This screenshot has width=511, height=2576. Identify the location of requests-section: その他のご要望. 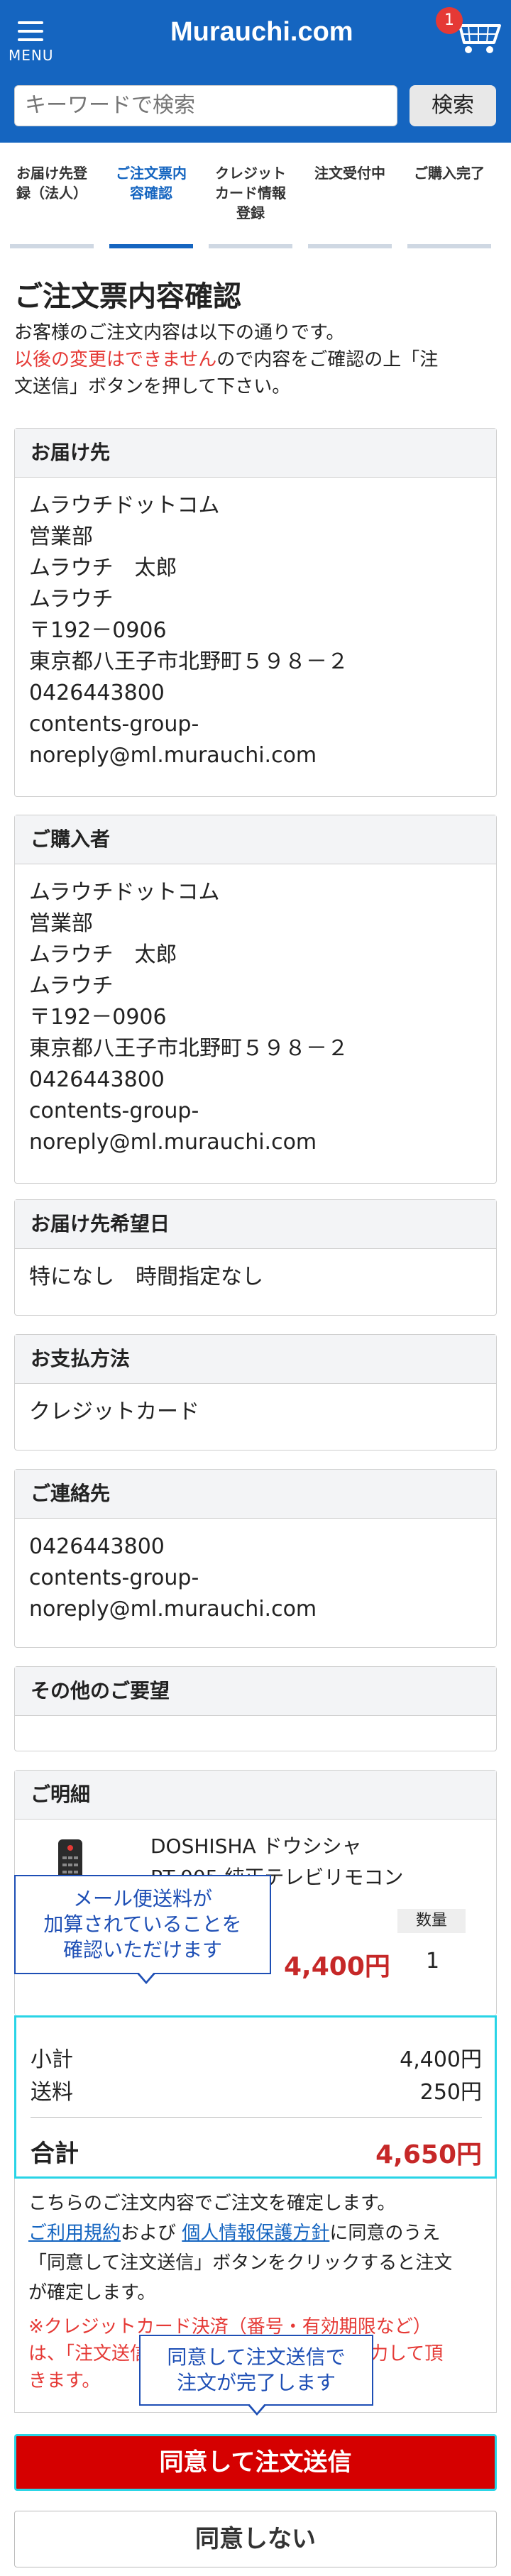
(255, 1708).